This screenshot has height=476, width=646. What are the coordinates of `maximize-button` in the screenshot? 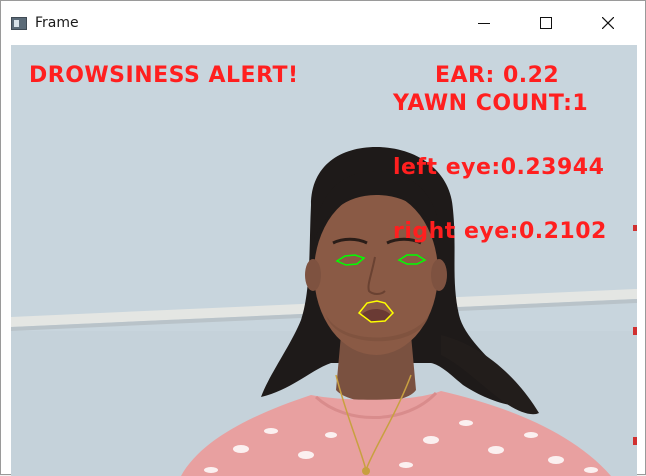 It's located at (546, 23).